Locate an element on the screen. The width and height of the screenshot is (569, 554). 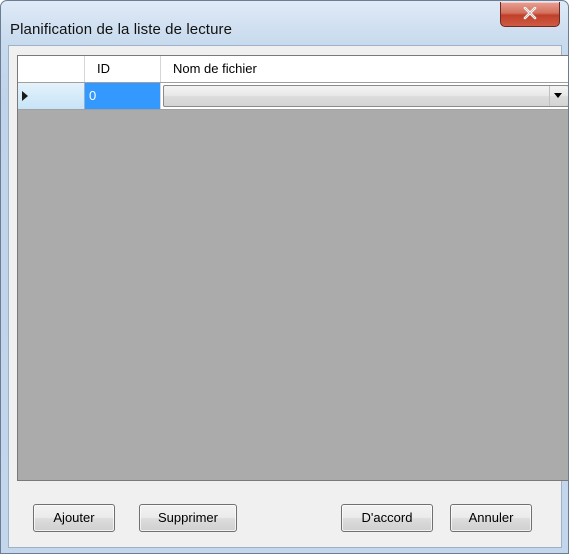
row-header-corner is located at coordinates (51, 69).